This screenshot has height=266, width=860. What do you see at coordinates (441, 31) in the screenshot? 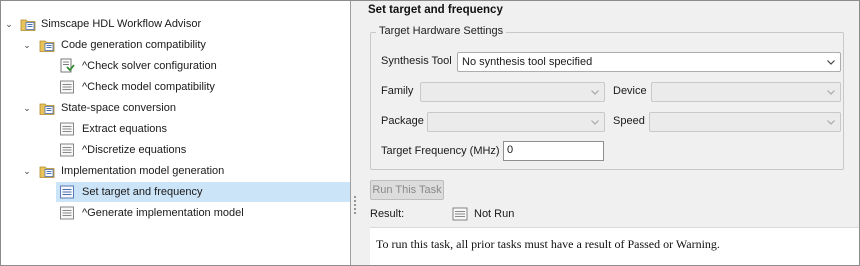
I see `group-title: Target Hardware Settings` at bounding box center [441, 31].